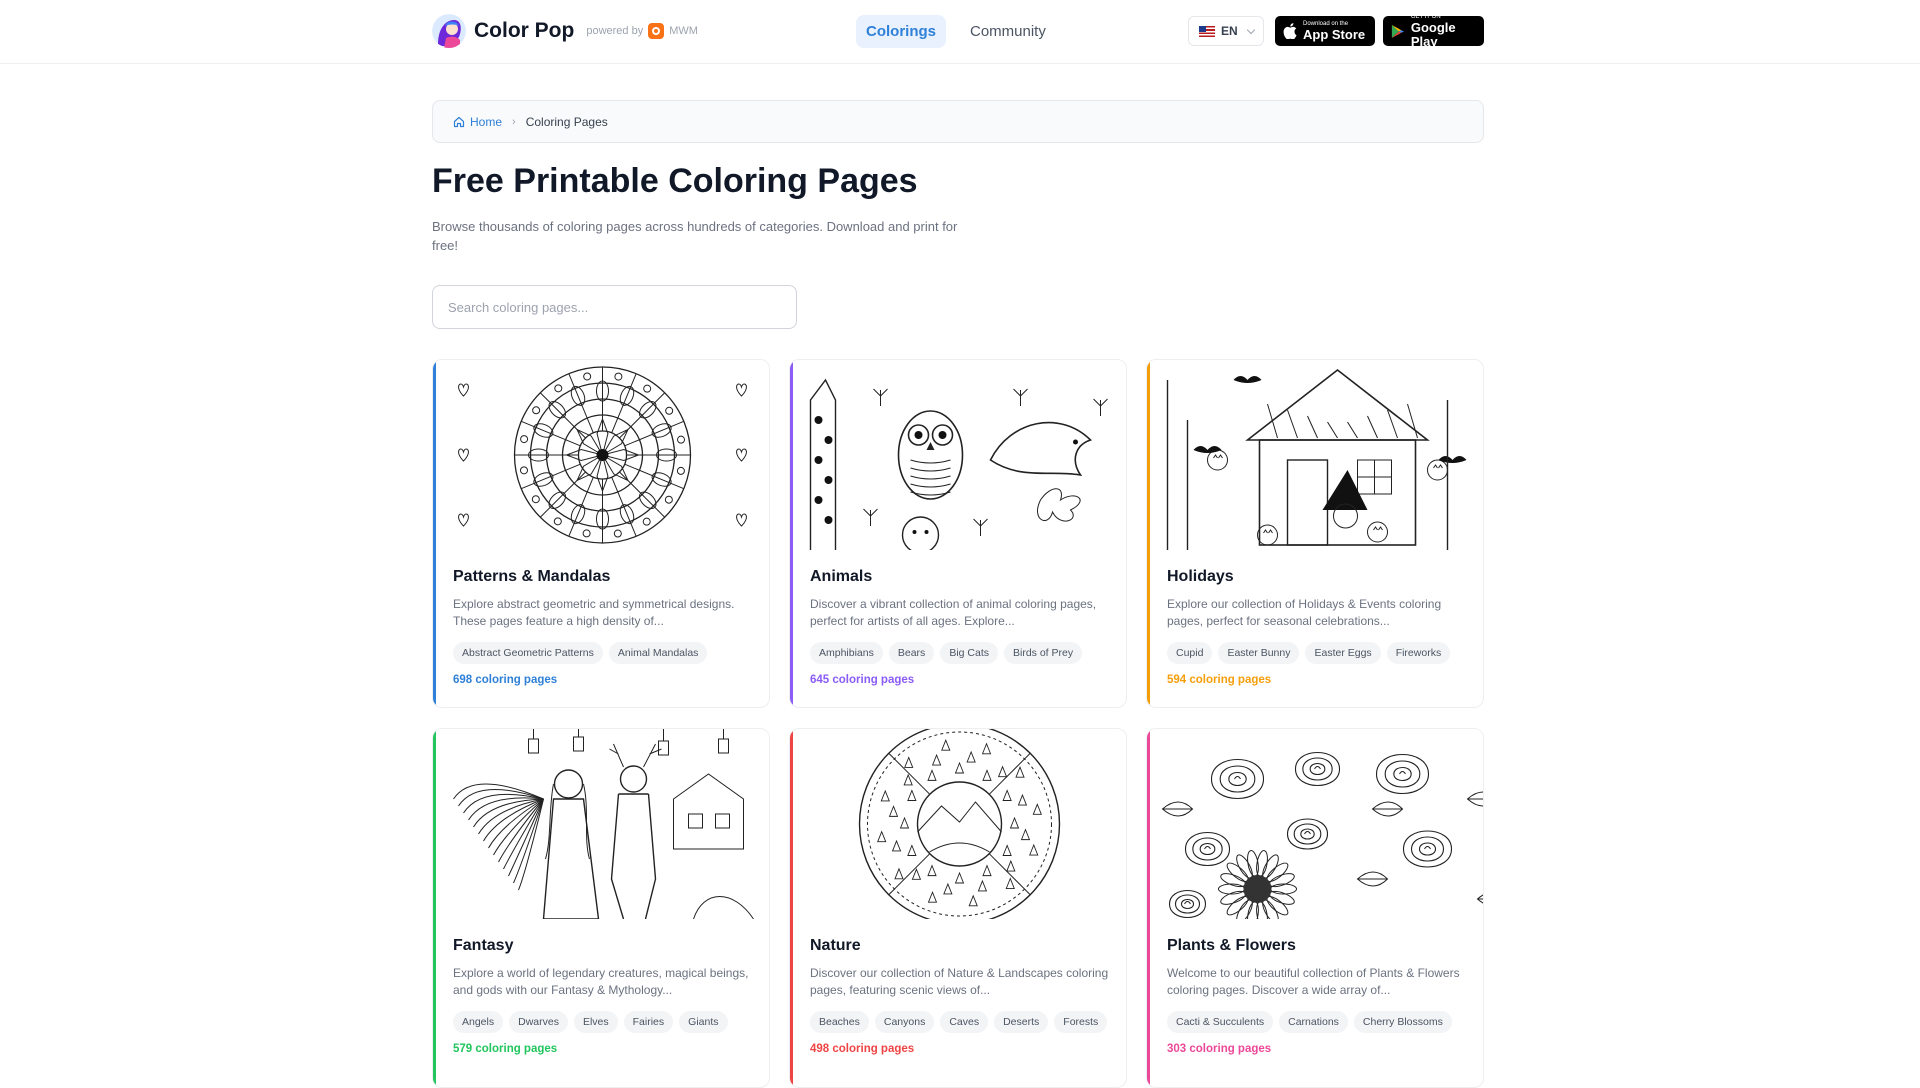 The image size is (1920, 1088). I want to click on mandala-image, so click(602, 455).